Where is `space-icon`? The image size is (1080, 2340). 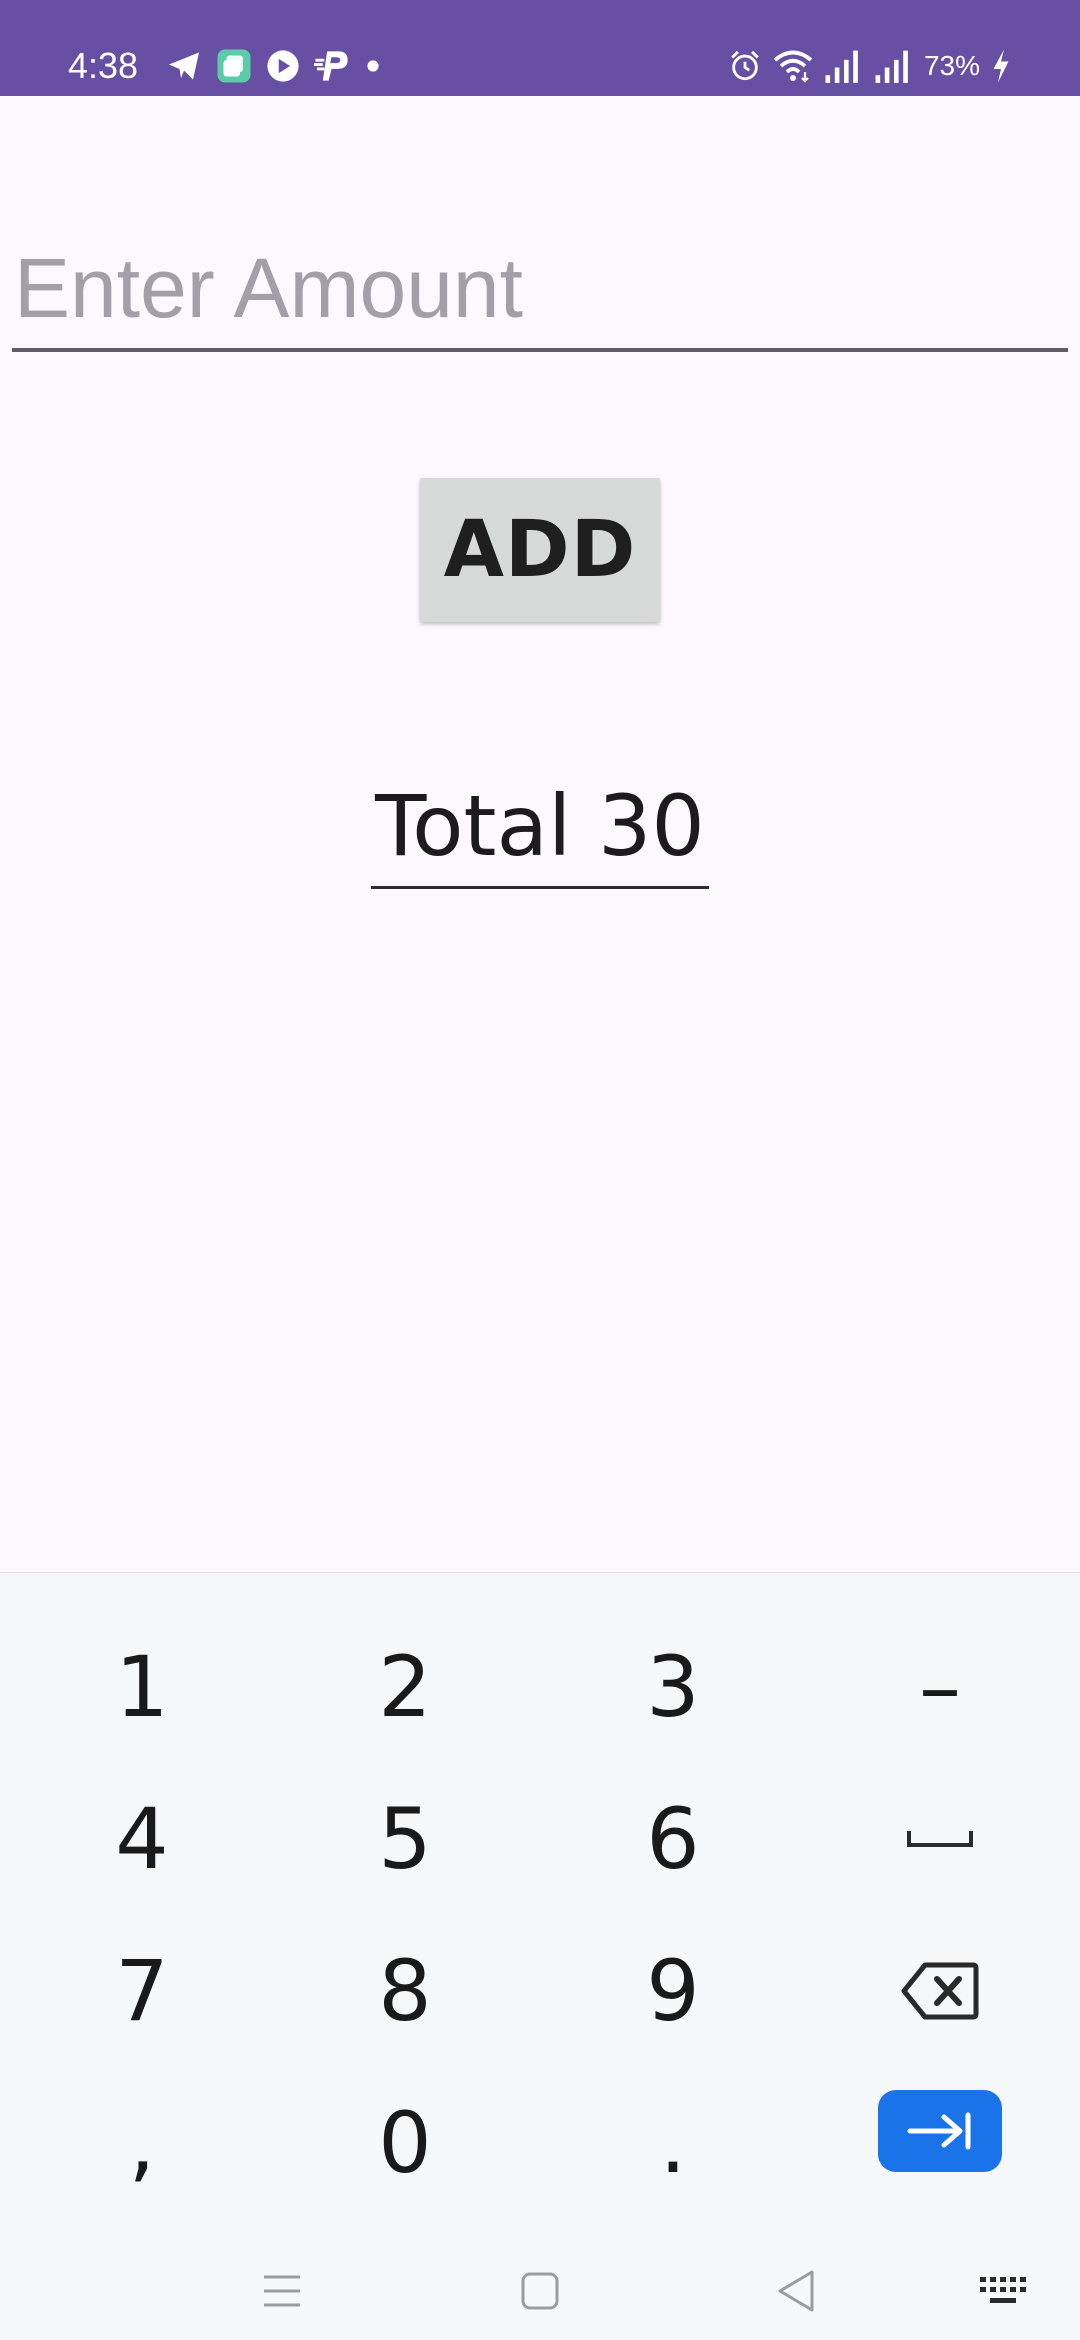 space-icon is located at coordinates (940, 1839).